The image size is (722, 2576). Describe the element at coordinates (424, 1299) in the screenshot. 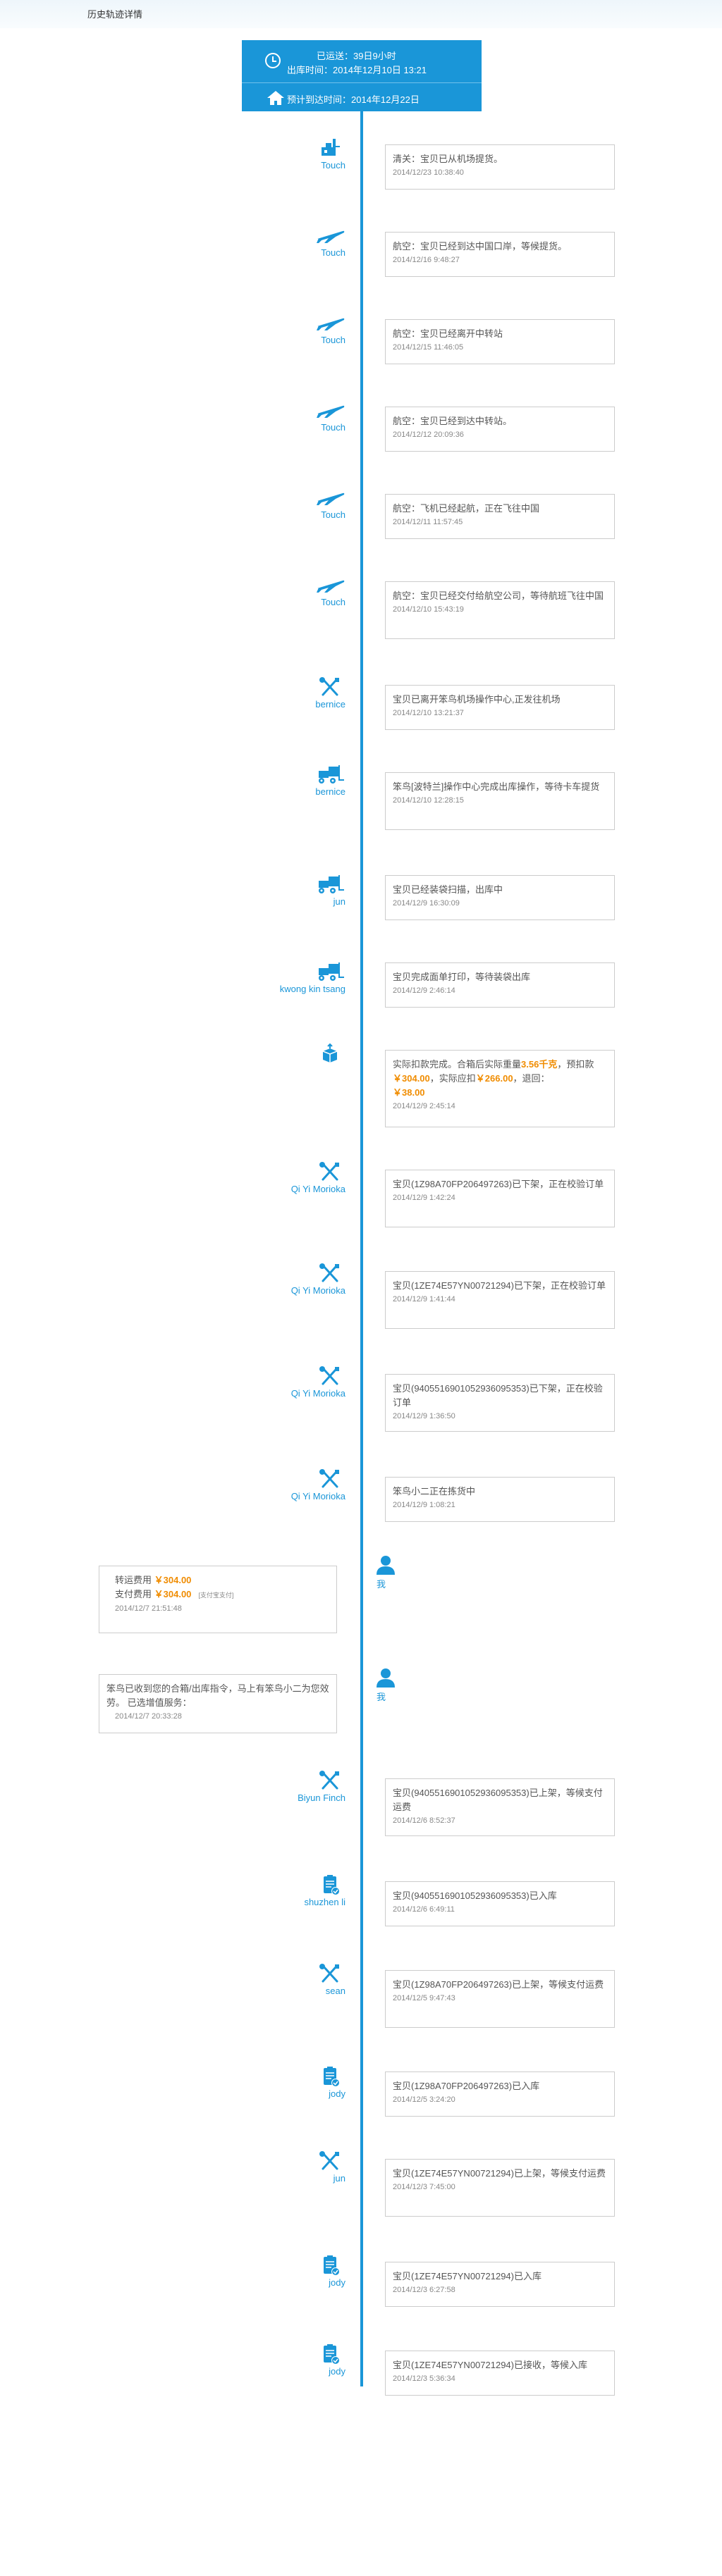

I see `event-time: 2014/12/9 1:41:44` at that location.